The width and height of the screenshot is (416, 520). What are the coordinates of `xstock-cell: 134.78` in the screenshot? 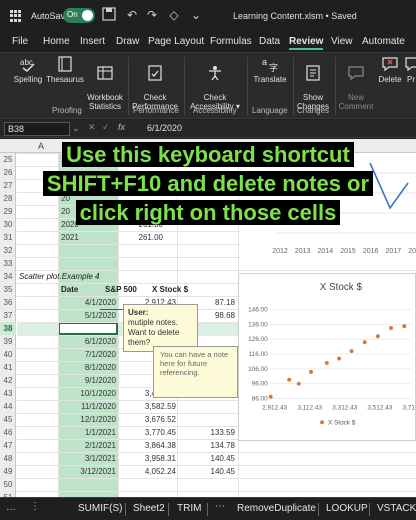 It's located at (206, 445).